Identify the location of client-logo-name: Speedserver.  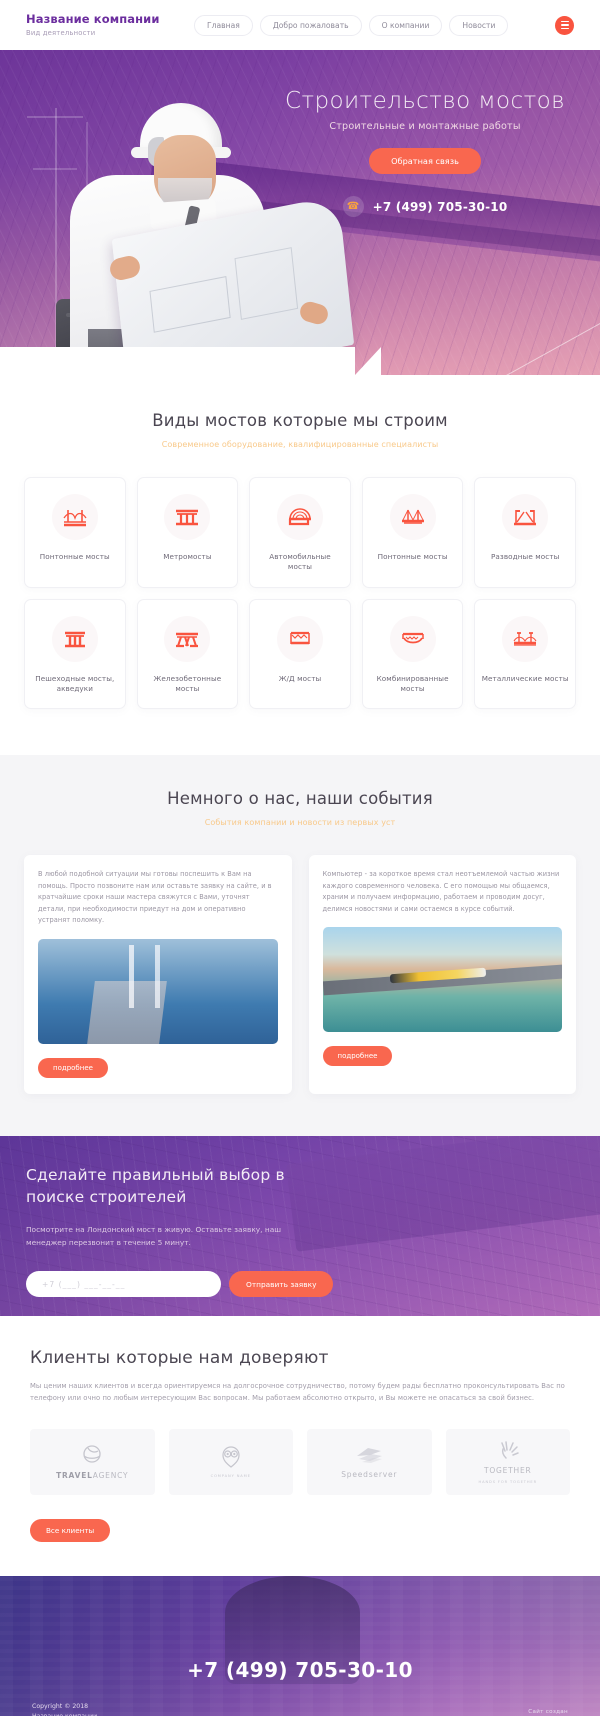
(369, 1474).